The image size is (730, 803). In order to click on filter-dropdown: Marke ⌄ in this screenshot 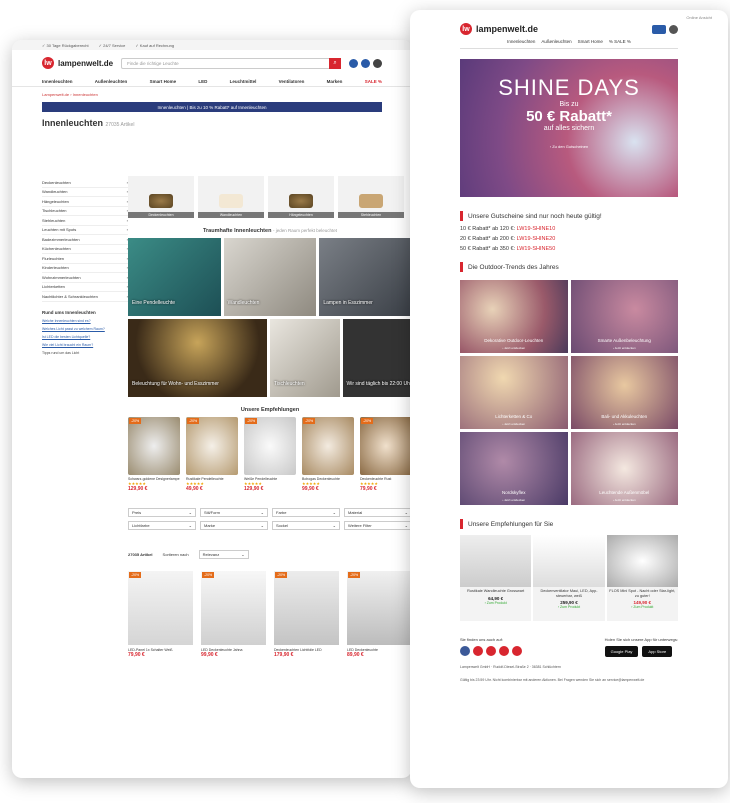, I will do `click(234, 525)`.